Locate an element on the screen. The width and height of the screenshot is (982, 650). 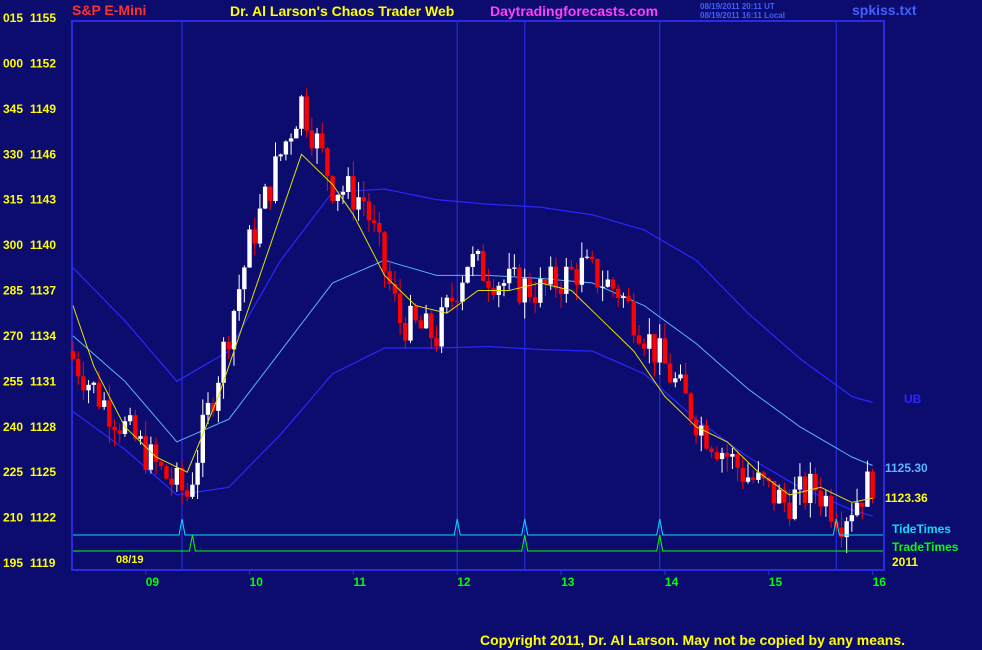
trade-times-label: TradeTimes is located at coordinates (925, 547).